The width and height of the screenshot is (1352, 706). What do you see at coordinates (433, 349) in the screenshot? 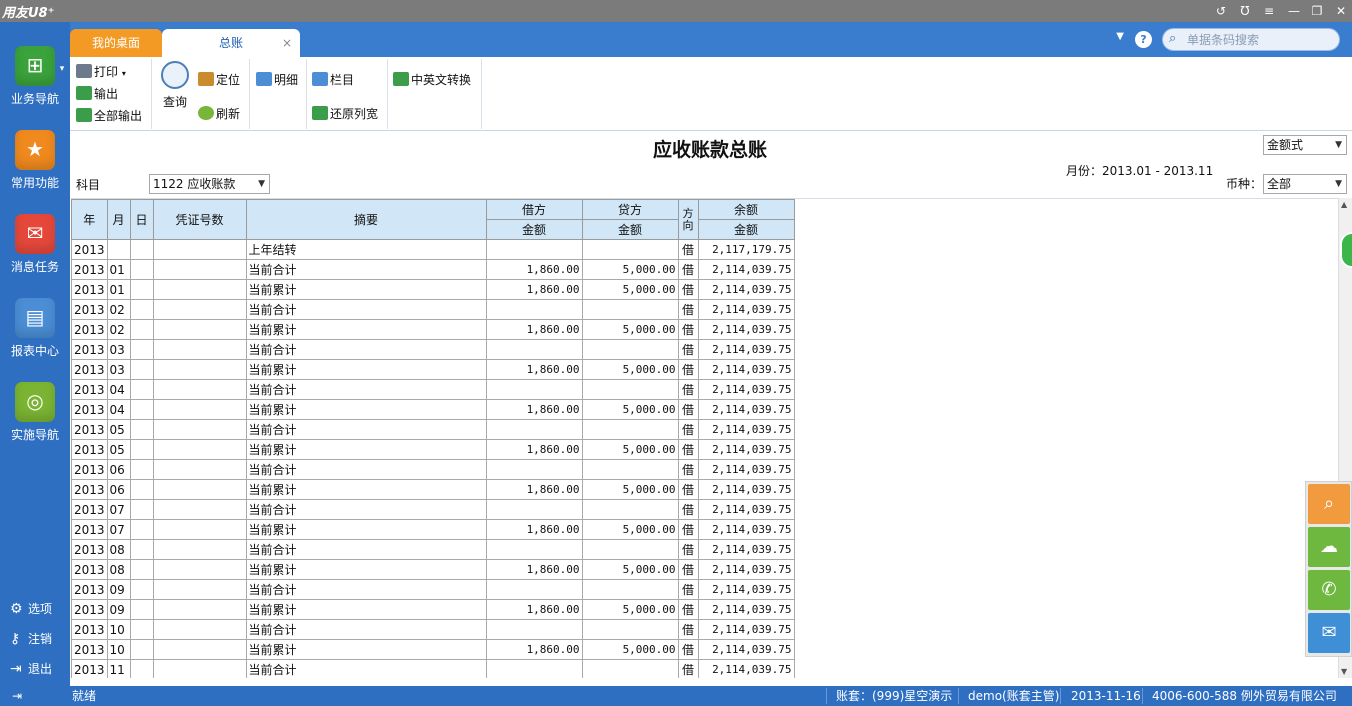
I see `table-row: 2013 03 当前合计 借 2,114,039.75` at bounding box center [433, 349].